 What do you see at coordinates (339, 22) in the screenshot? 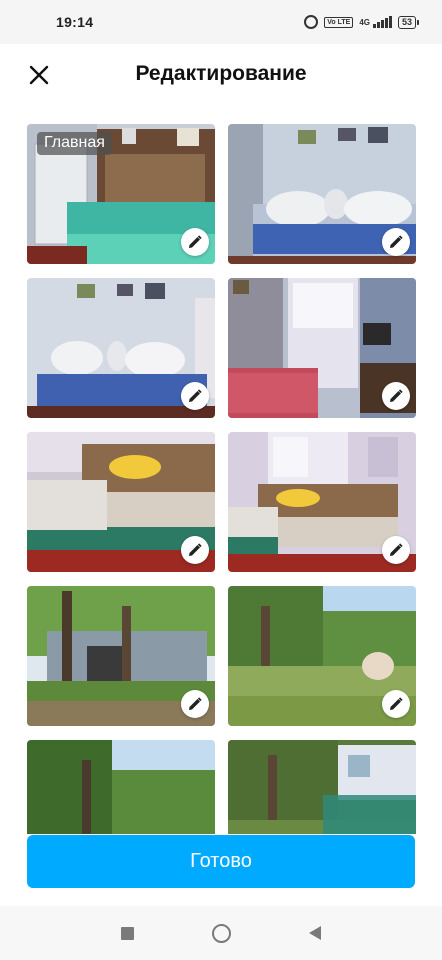
I see `volte-icon: Vo LTE` at bounding box center [339, 22].